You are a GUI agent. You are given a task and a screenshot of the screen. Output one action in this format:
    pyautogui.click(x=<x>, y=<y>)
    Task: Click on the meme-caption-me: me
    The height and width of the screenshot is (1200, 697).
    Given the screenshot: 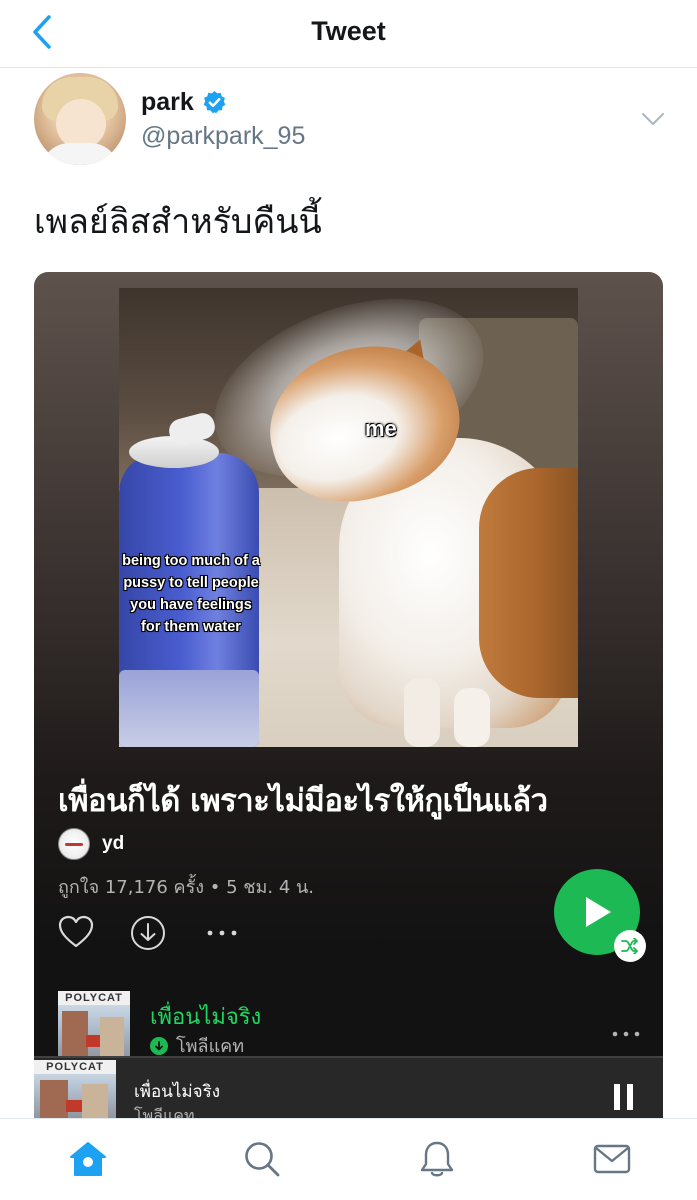 What is the action you would take?
    pyautogui.click(x=381, y=428)
    